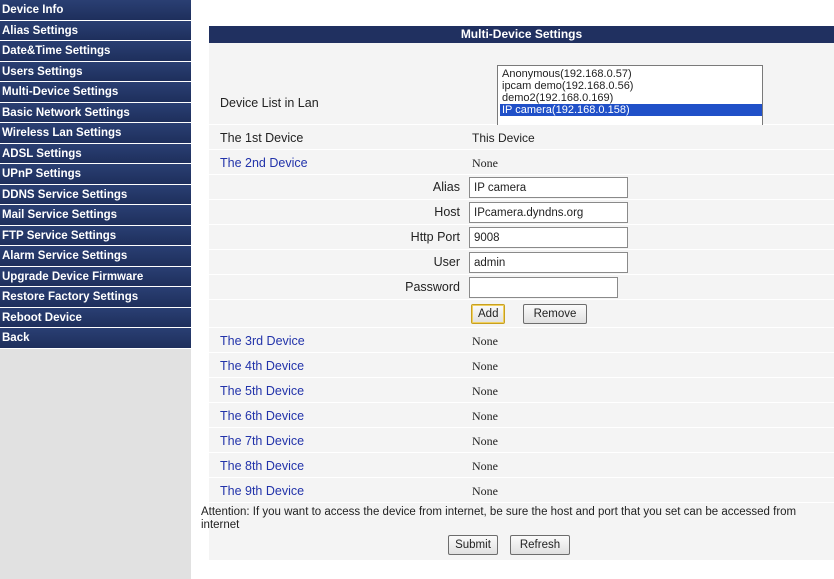  Describe the element at coordinates (264, 163) in the screenshot. I see `device-label: The 2nd Device` at that location.